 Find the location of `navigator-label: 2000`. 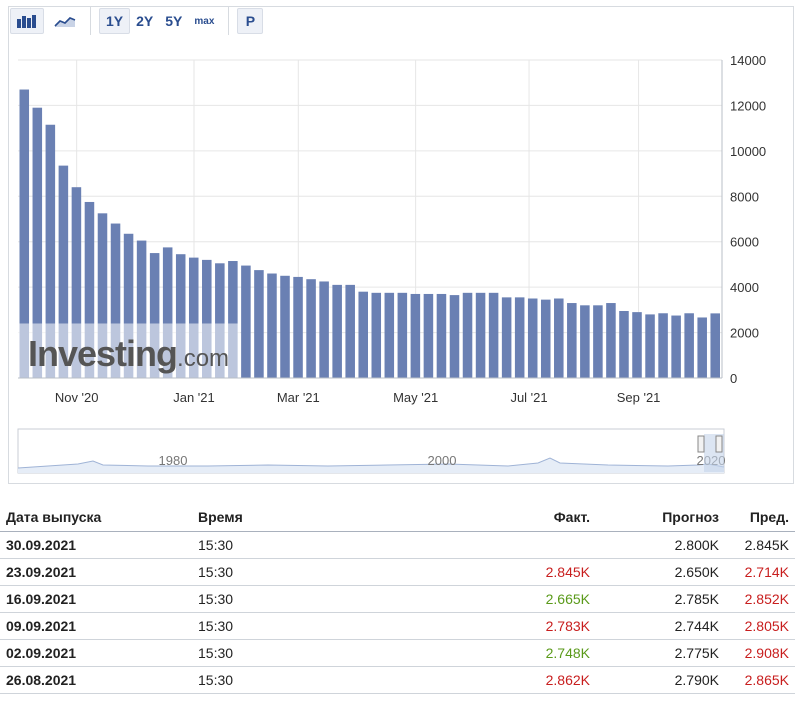

navigator-label: 2000 is located at coordinates (442, 460).